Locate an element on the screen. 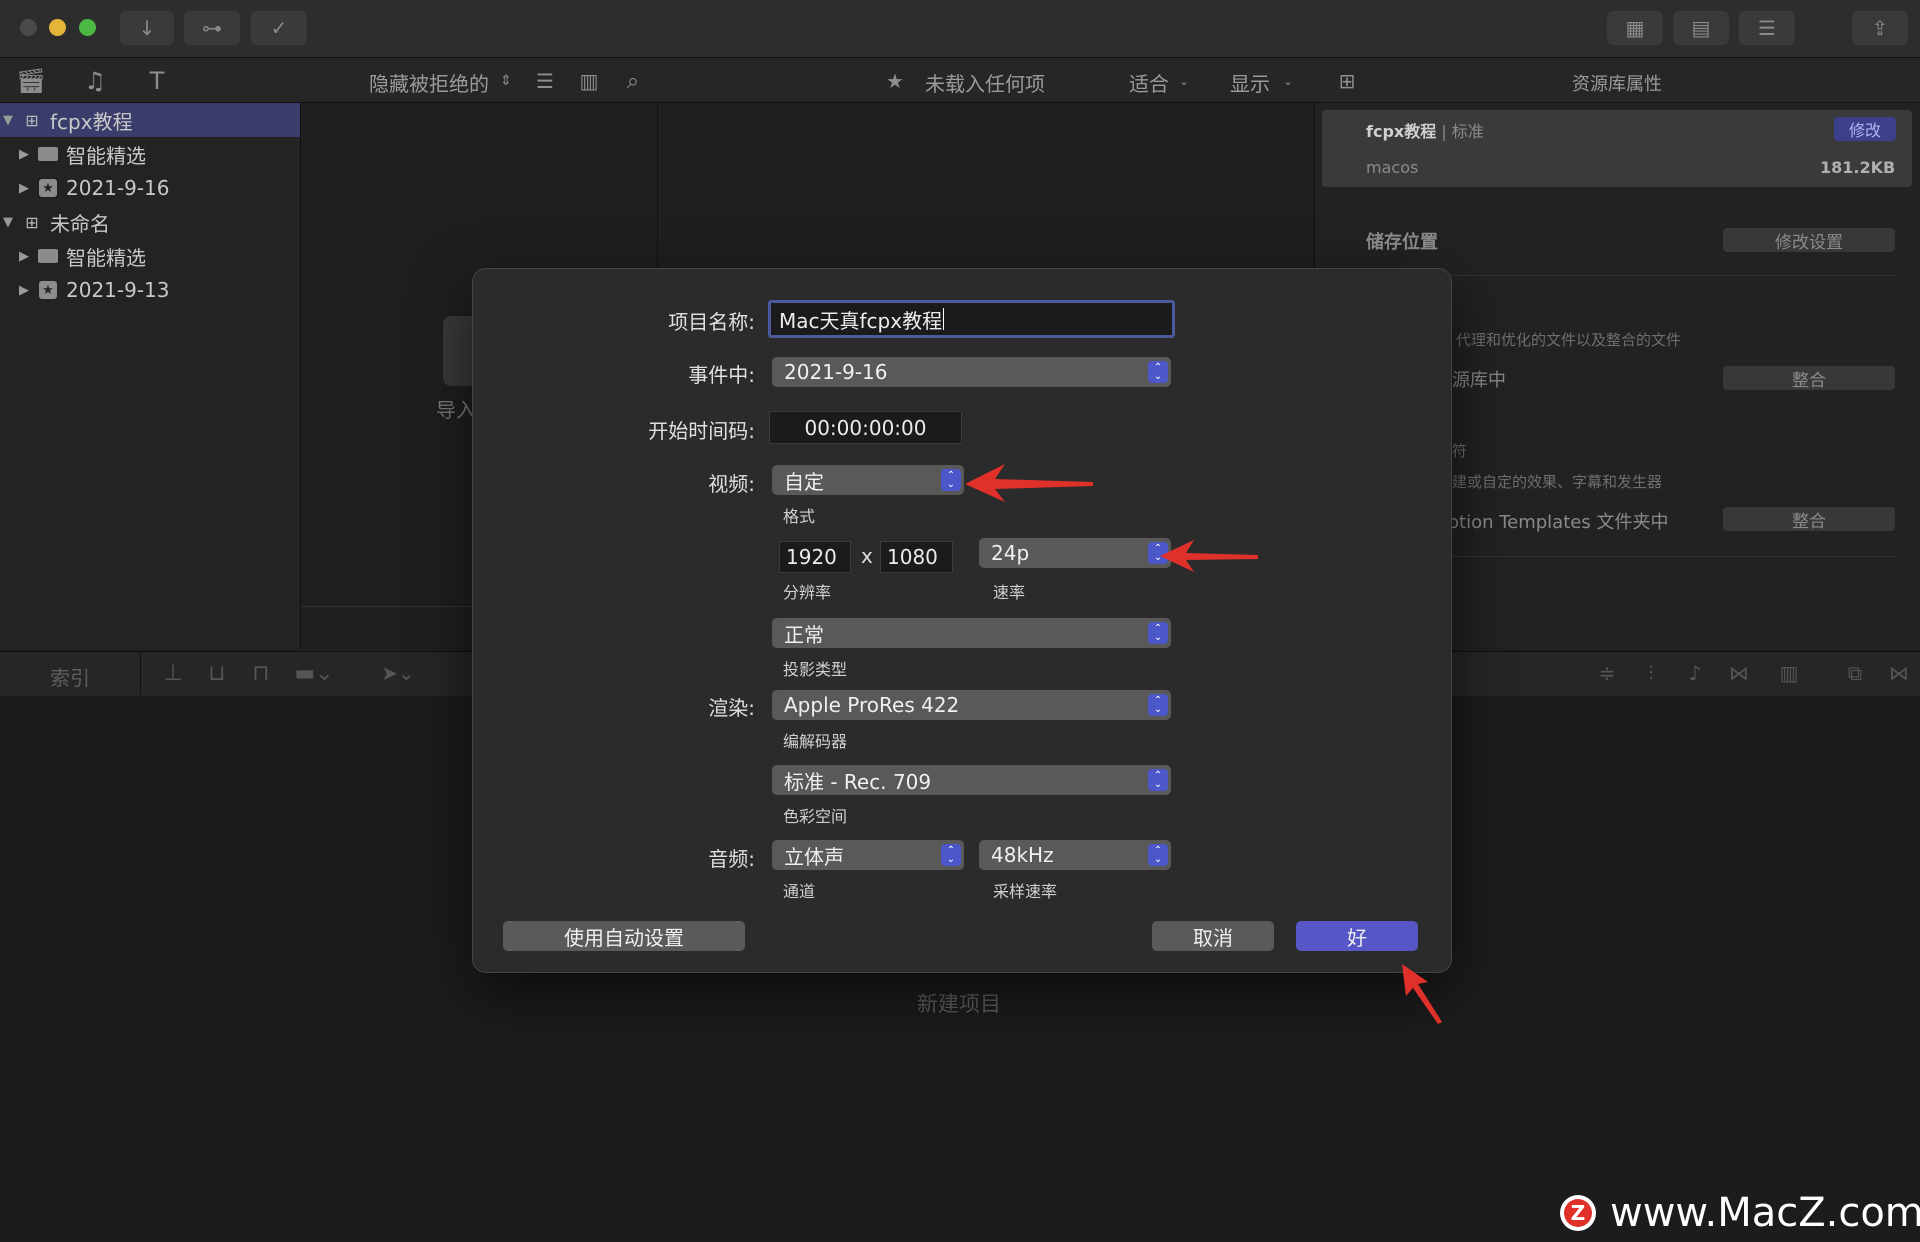  projection-type-popup: 正常 ⌃ ⌄ is located at coordinates (971, 633).